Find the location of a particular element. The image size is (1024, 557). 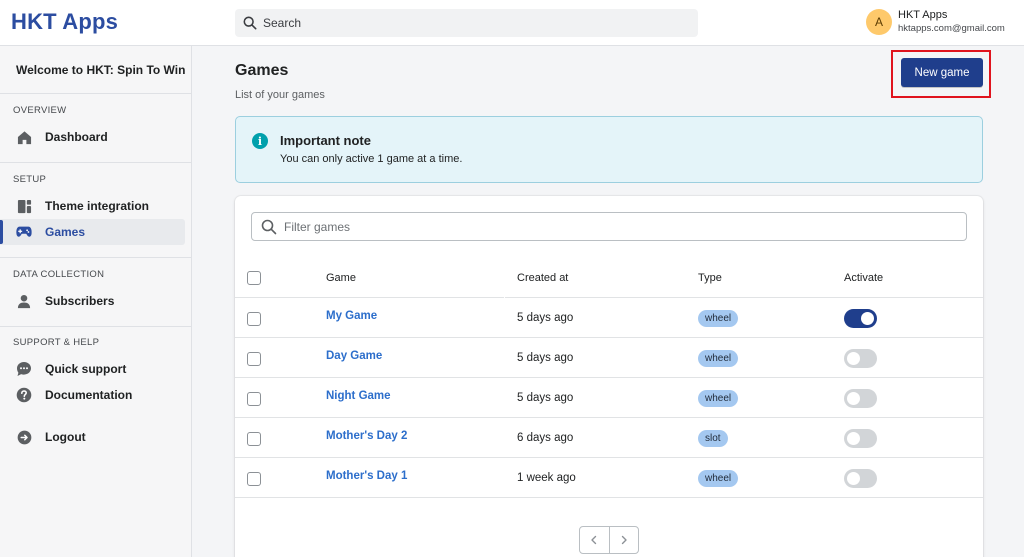

question-icon is located at coordinates (24, 395).